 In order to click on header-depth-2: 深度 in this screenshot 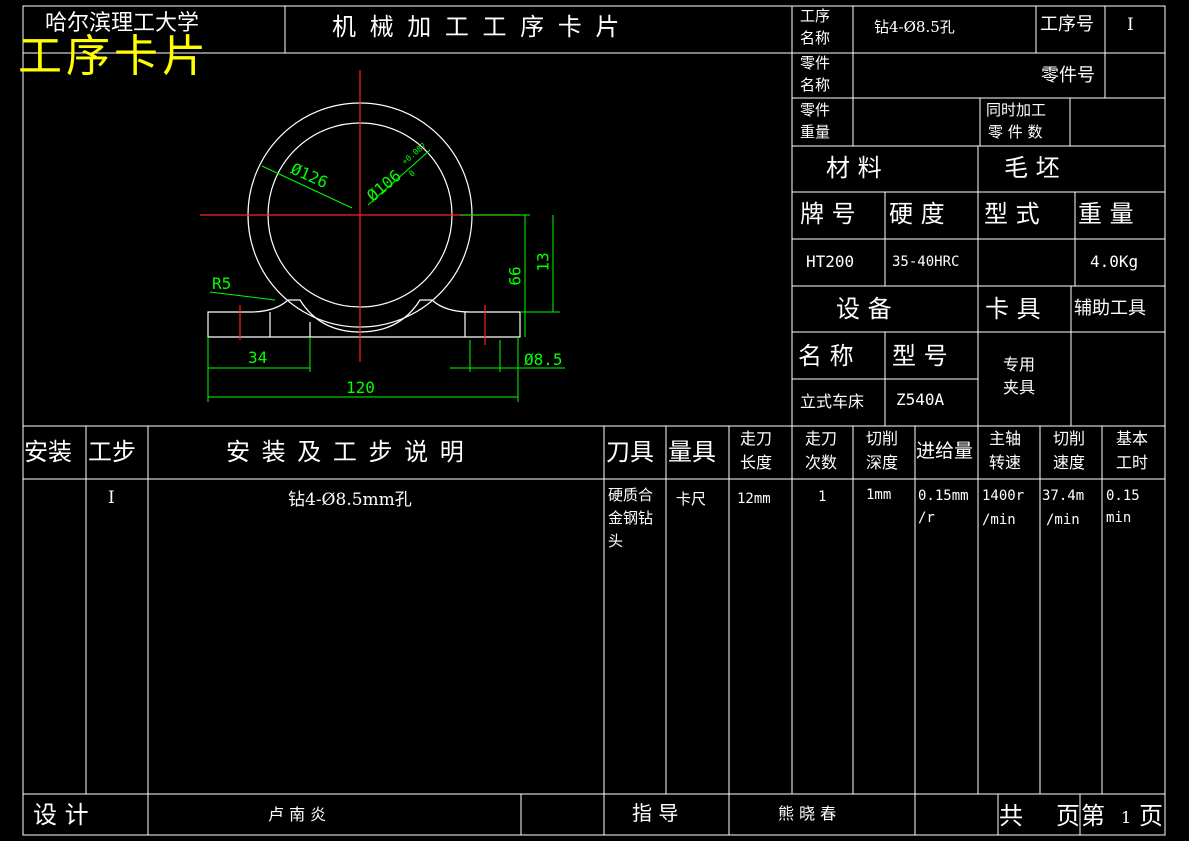, I will do `click(882, 462)`.